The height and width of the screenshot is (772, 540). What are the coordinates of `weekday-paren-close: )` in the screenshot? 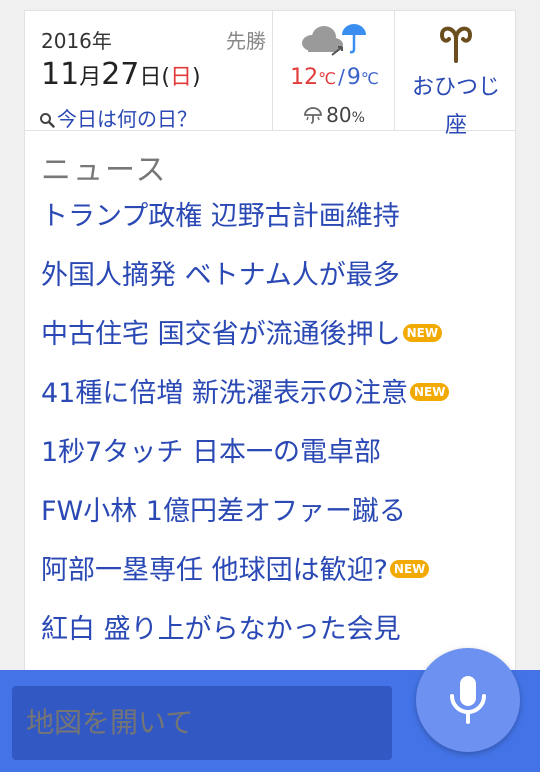 It's located at (196, 77).